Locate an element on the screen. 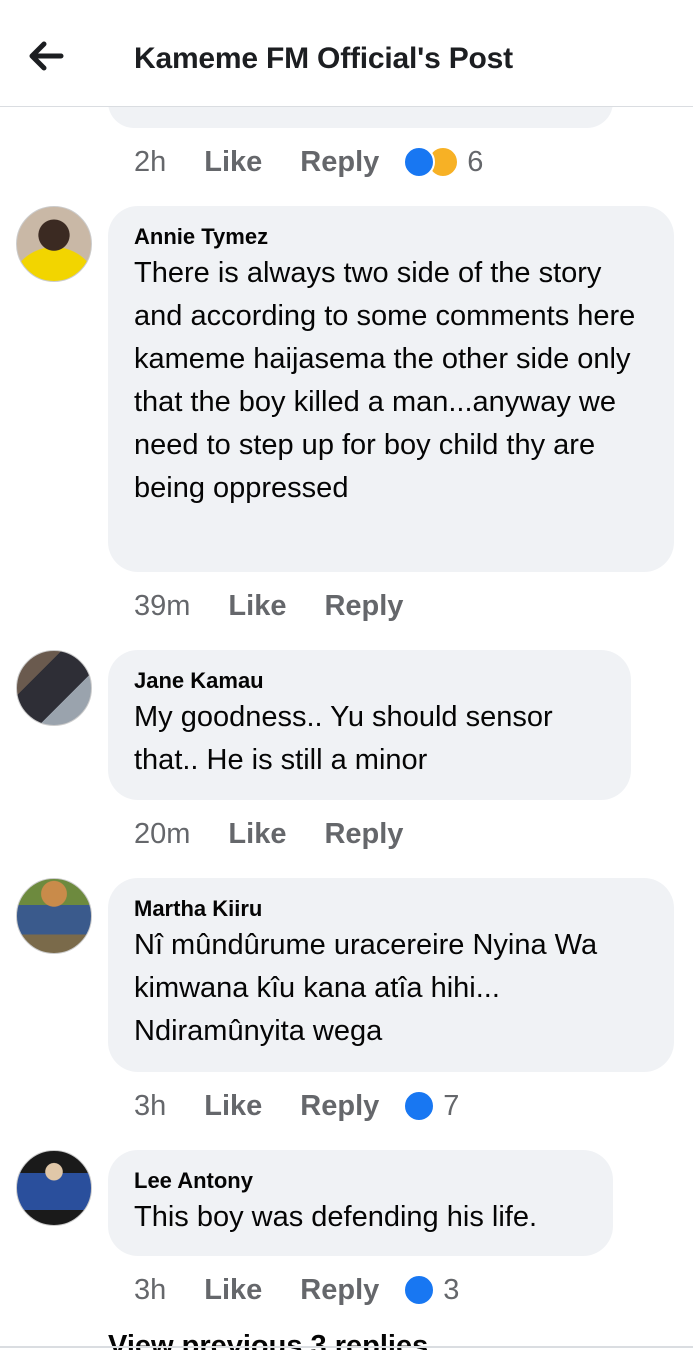 The image size is (693, 1350). arrow-left-icon is located at coordinates (46, 56).